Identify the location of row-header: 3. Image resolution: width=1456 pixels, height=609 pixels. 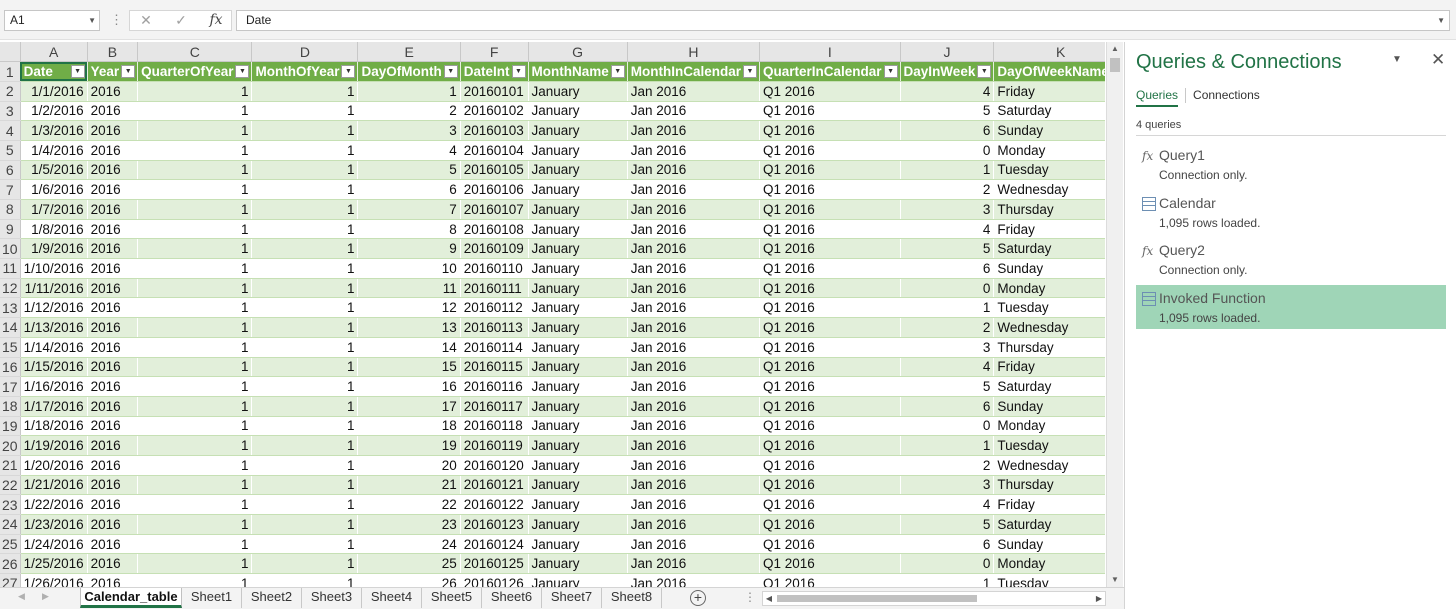
(10, 111).